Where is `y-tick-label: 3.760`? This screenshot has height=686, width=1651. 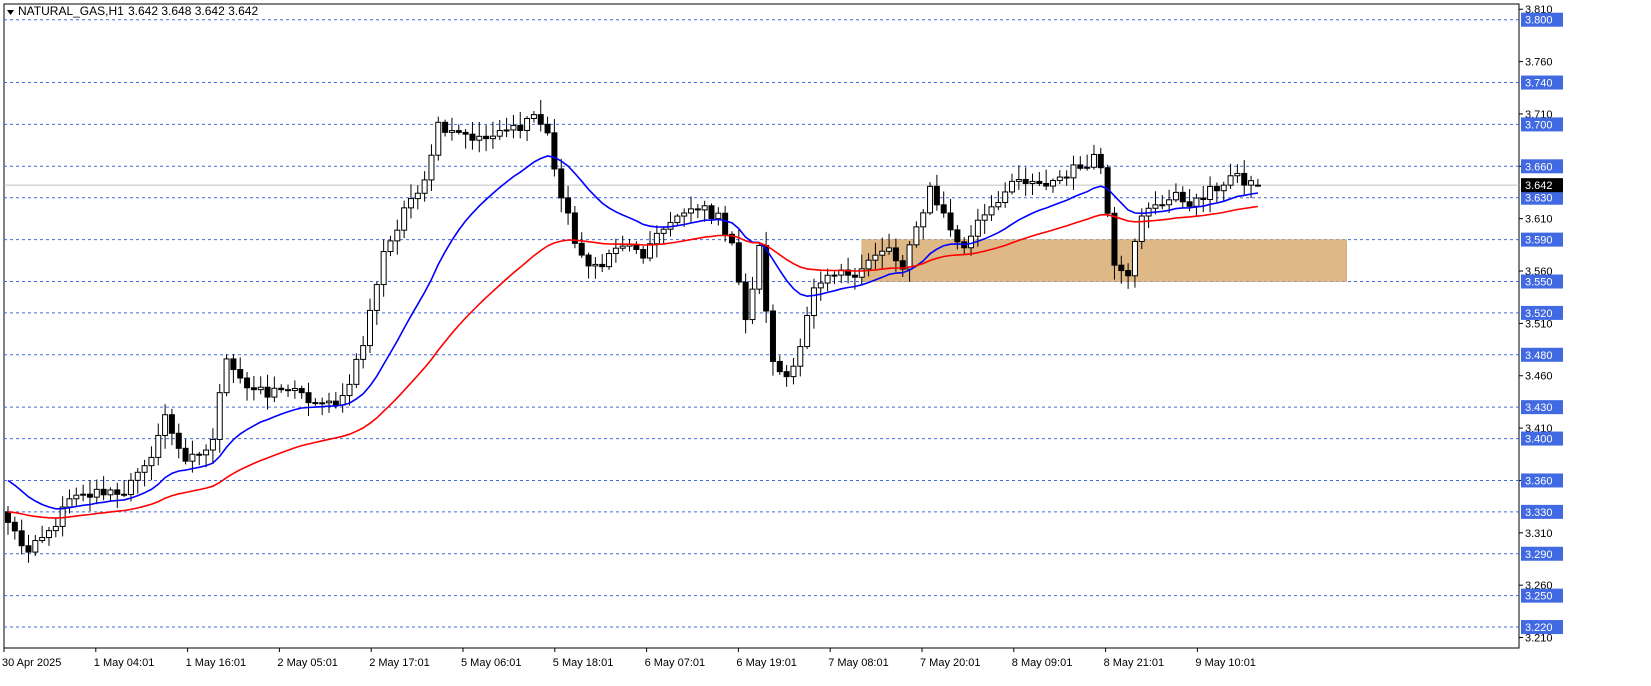
y-tick-label: 3.760 is located at coordinates (1539, 63).